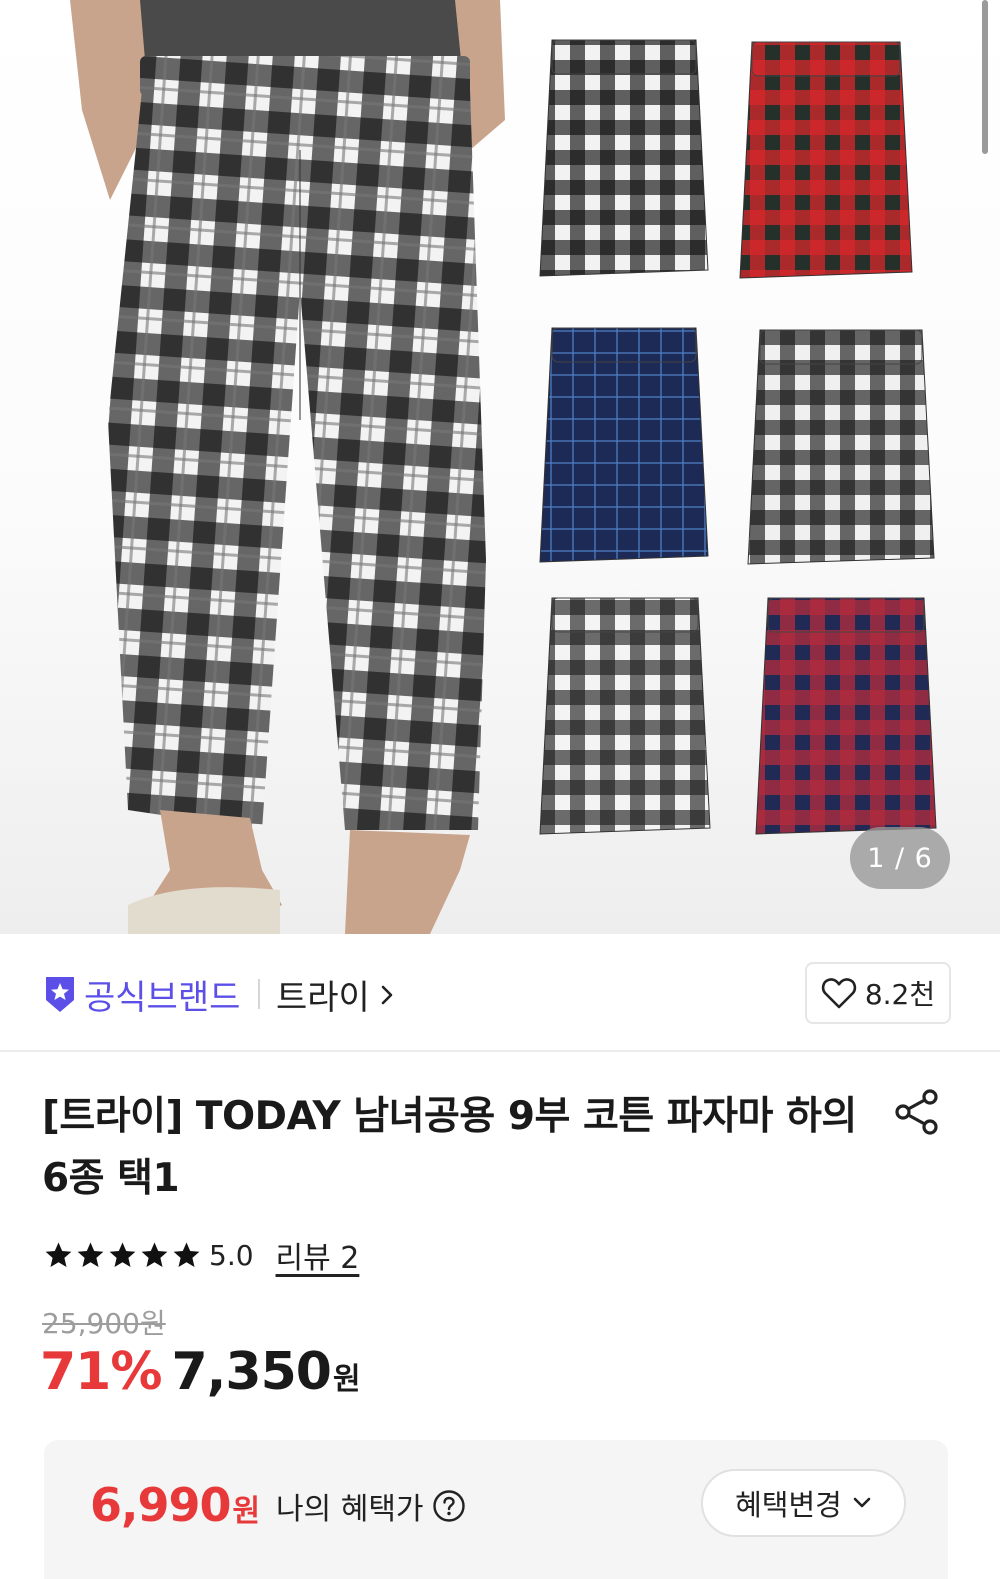 The width and height of the screenshot is (1000, 1579). Describe the element at coordinates (841, 447) in the screenshot. I see `variant-thumbnail-black-white-red-check` at that location.